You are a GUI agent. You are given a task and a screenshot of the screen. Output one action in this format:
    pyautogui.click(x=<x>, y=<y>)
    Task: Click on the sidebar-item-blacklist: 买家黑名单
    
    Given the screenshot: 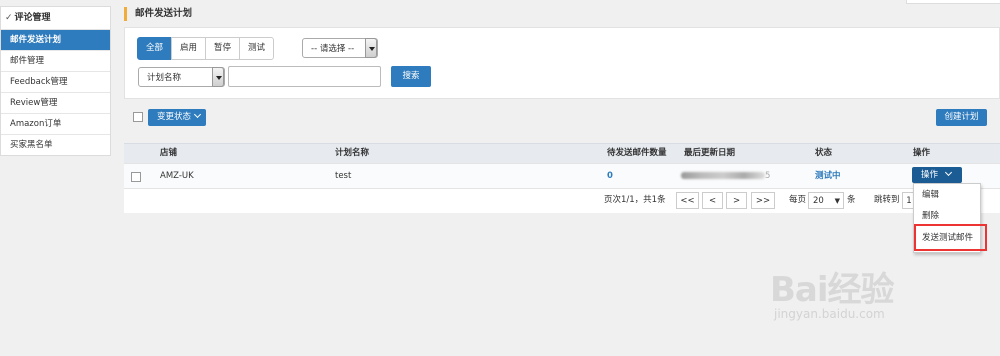 What is the action you would take?
    pyautogui.click(x=55, y=145)
    